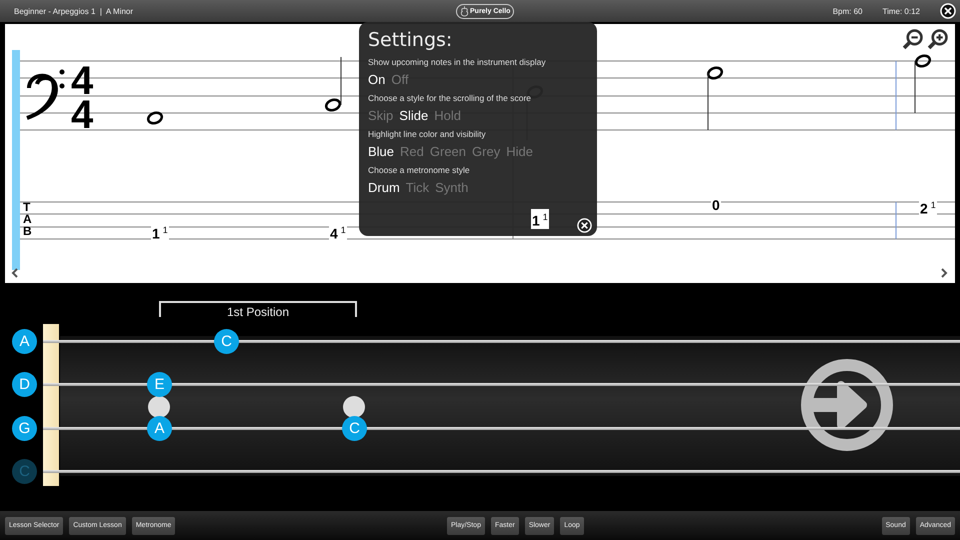  What do you see at coordinates (411, 40) in the screenshot?
I see `settings-title: Settings:` at bounding box center [411, 40].